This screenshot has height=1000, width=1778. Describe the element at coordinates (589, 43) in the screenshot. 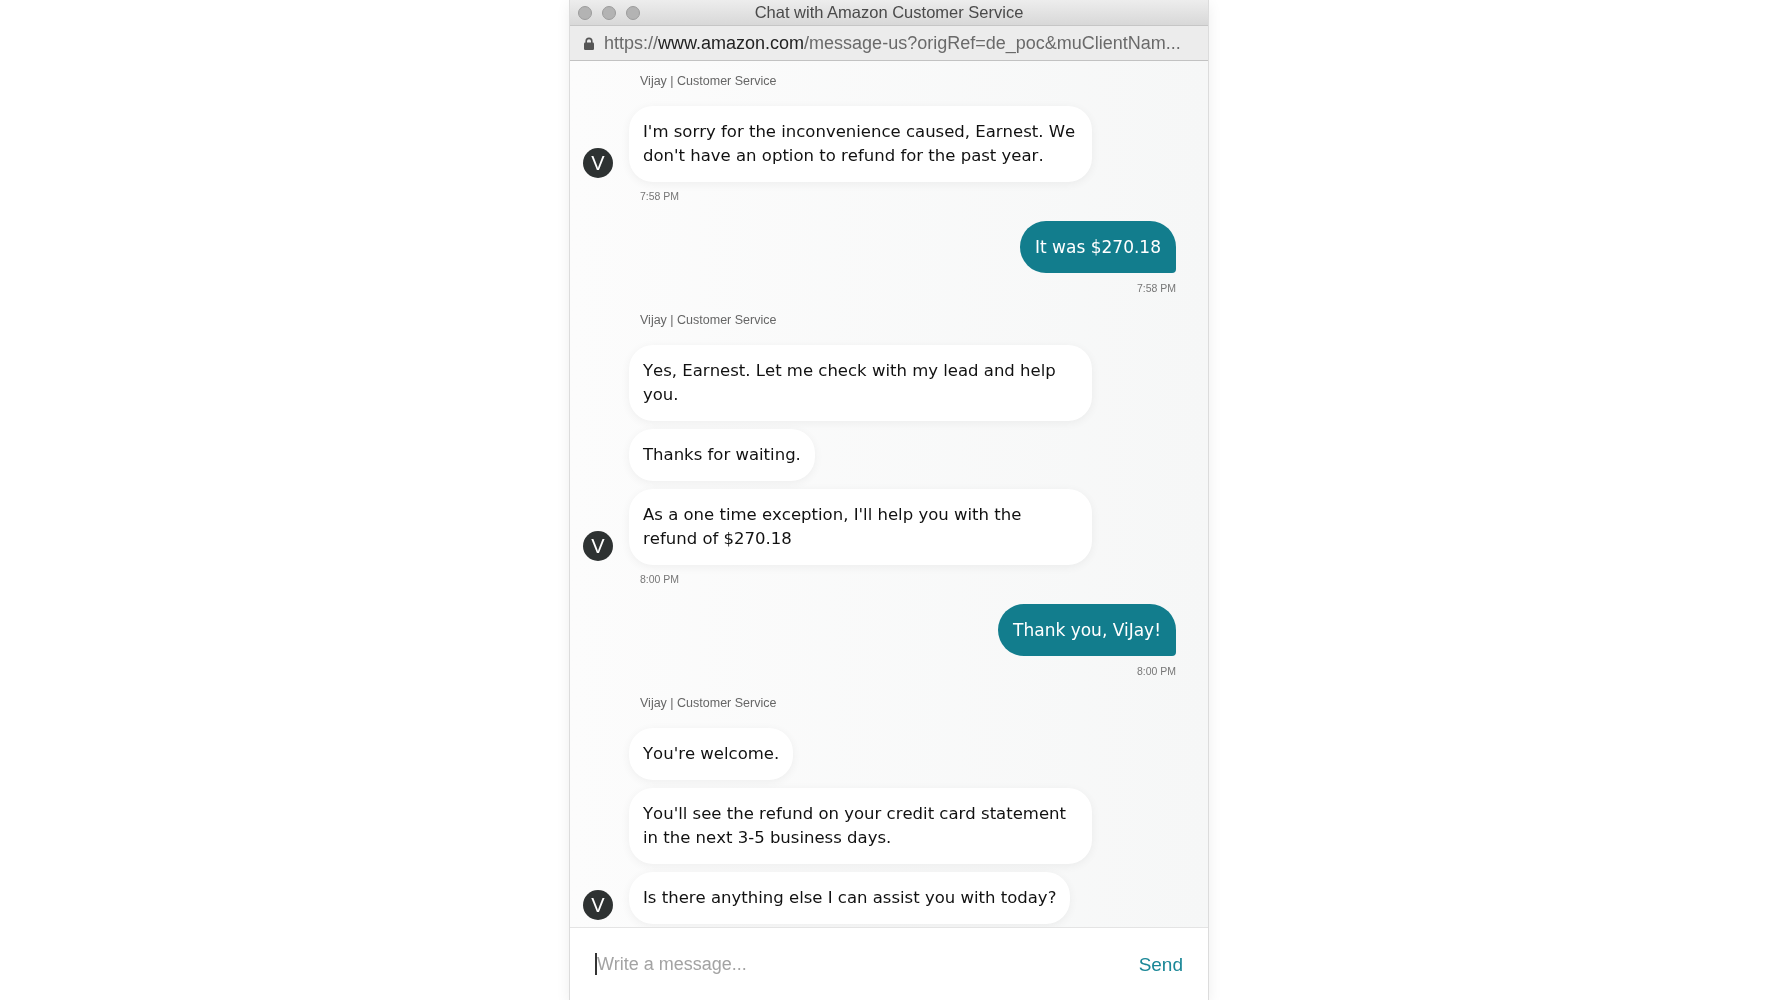

I see `lock-icon` at that location.